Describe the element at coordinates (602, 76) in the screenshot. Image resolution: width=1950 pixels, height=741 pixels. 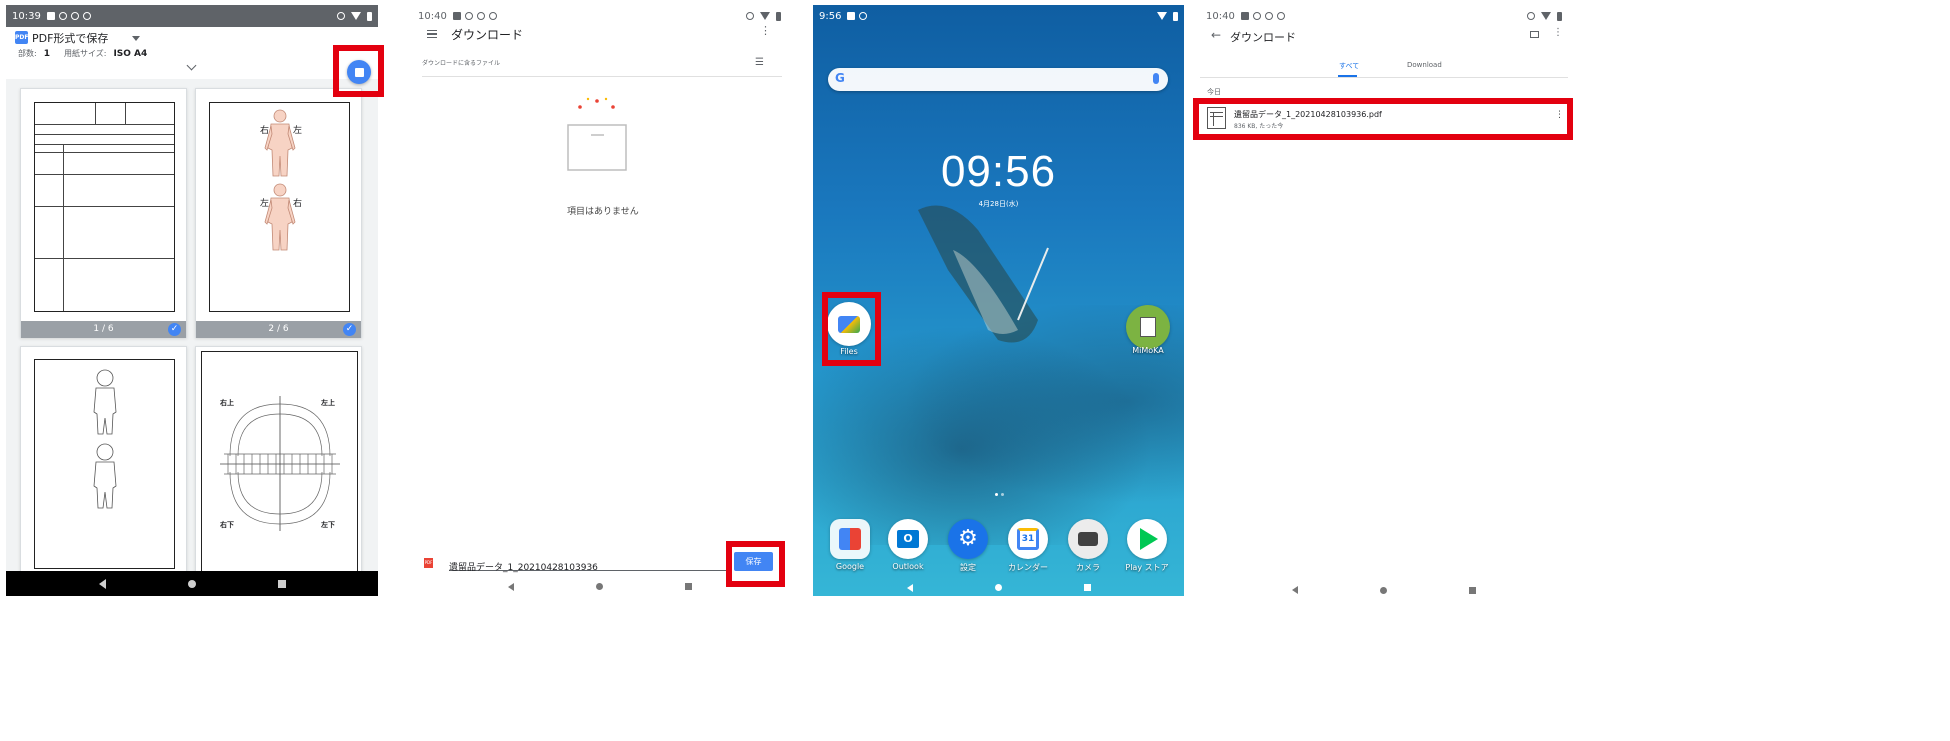
I see `divider` at that location.